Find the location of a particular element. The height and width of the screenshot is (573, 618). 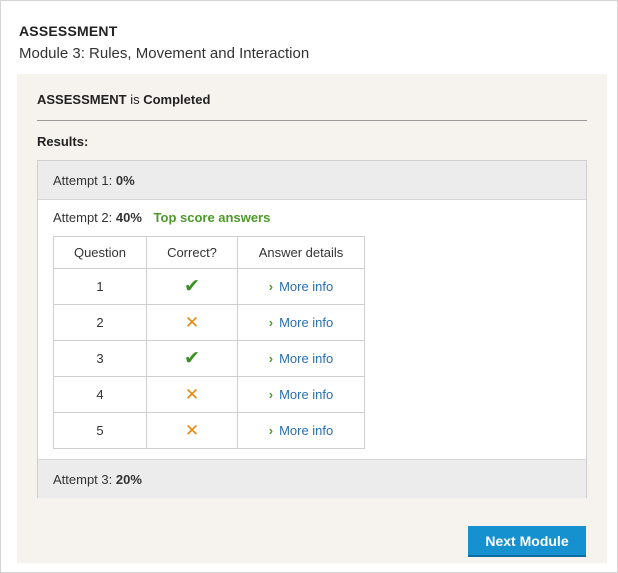

attempt-label: Attempt 2: is located at coordinates (83, 217).